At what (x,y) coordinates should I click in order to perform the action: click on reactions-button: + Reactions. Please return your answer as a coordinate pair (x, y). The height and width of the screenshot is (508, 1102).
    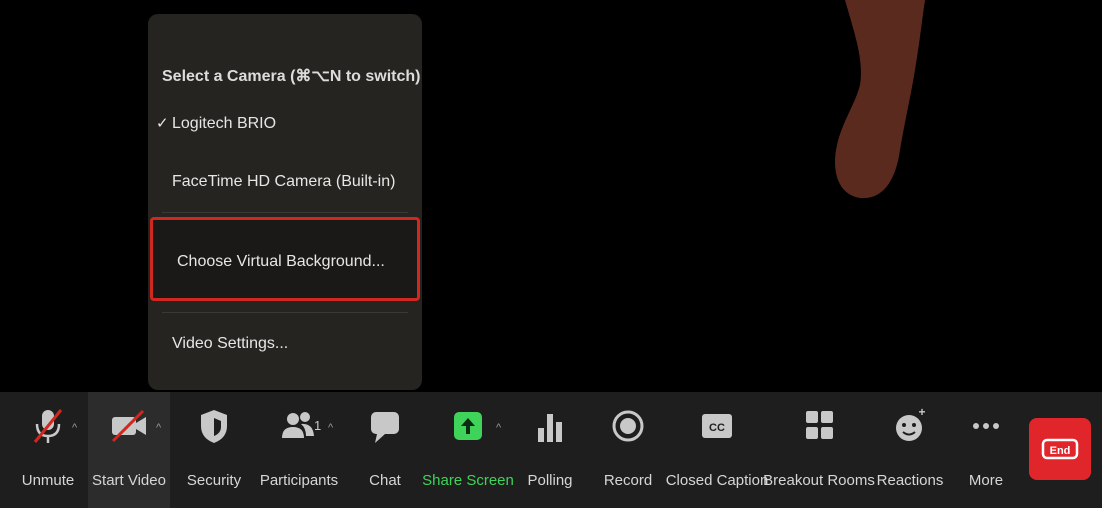
    Looking at the image, I should click on (910, 450).